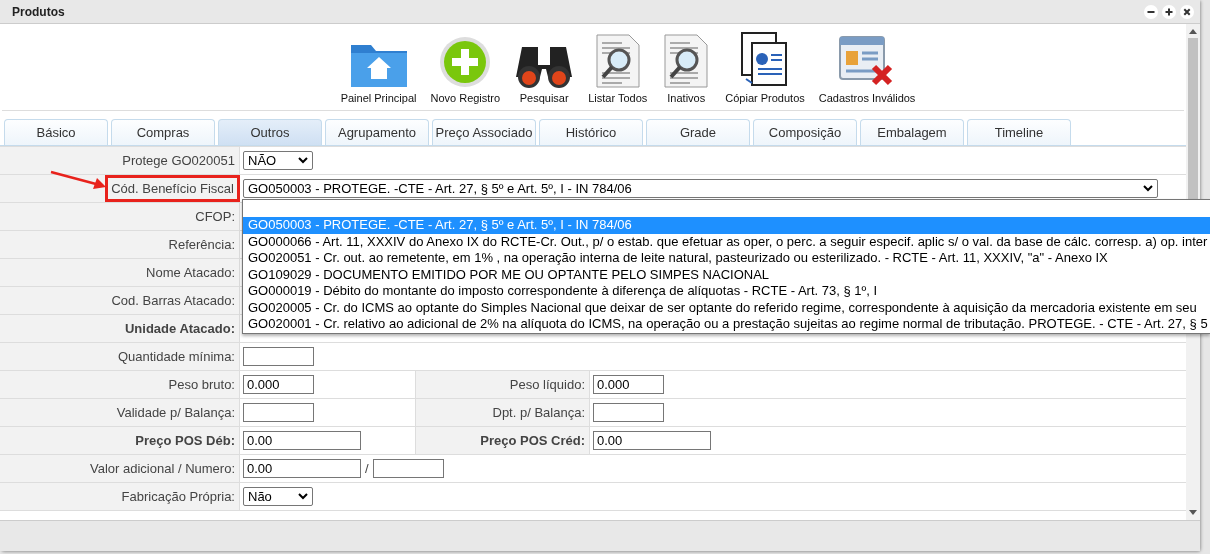 The image size is (1210, 554). Describe the element at coordinates (38, 11) in the screenshot. I see `window-title: Produtos` at that location.